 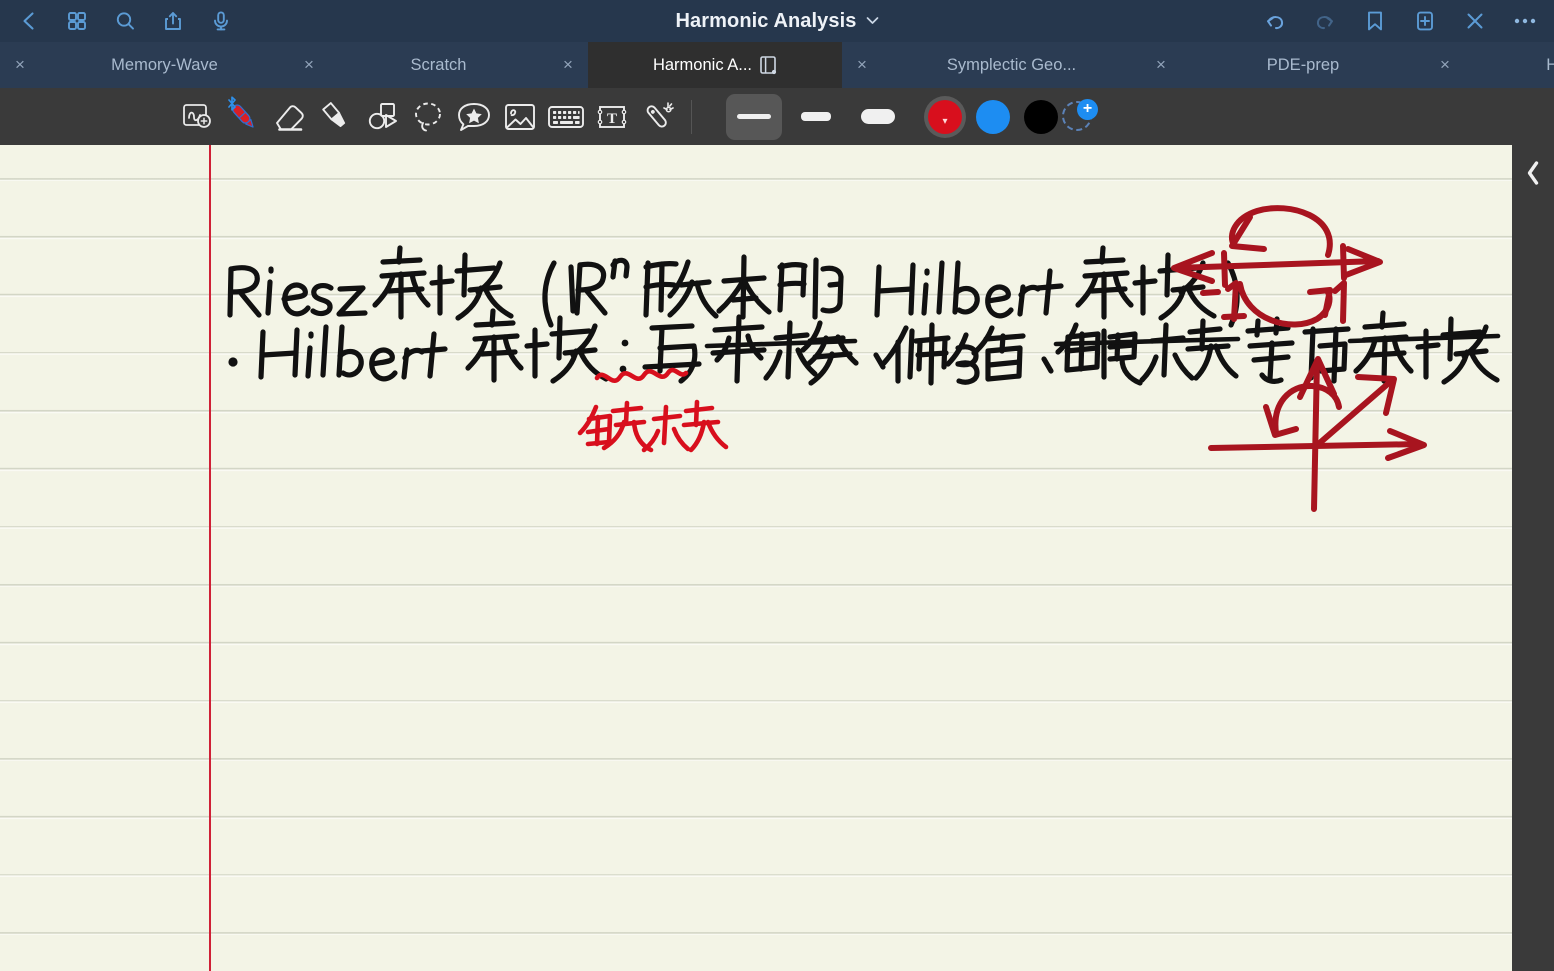 I want to click on drawing-toolbar: T ▾ +, so click(x=777, y=116).